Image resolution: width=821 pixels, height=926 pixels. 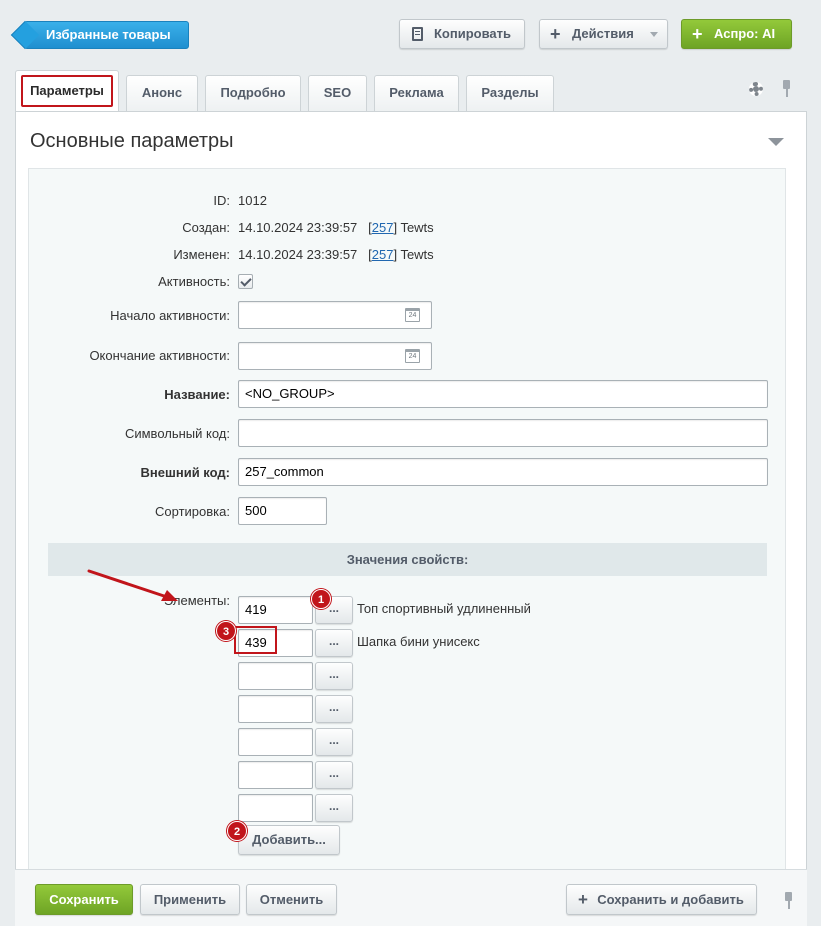 I want to click on annotation-badge: 2, so click(x=237, y=831).